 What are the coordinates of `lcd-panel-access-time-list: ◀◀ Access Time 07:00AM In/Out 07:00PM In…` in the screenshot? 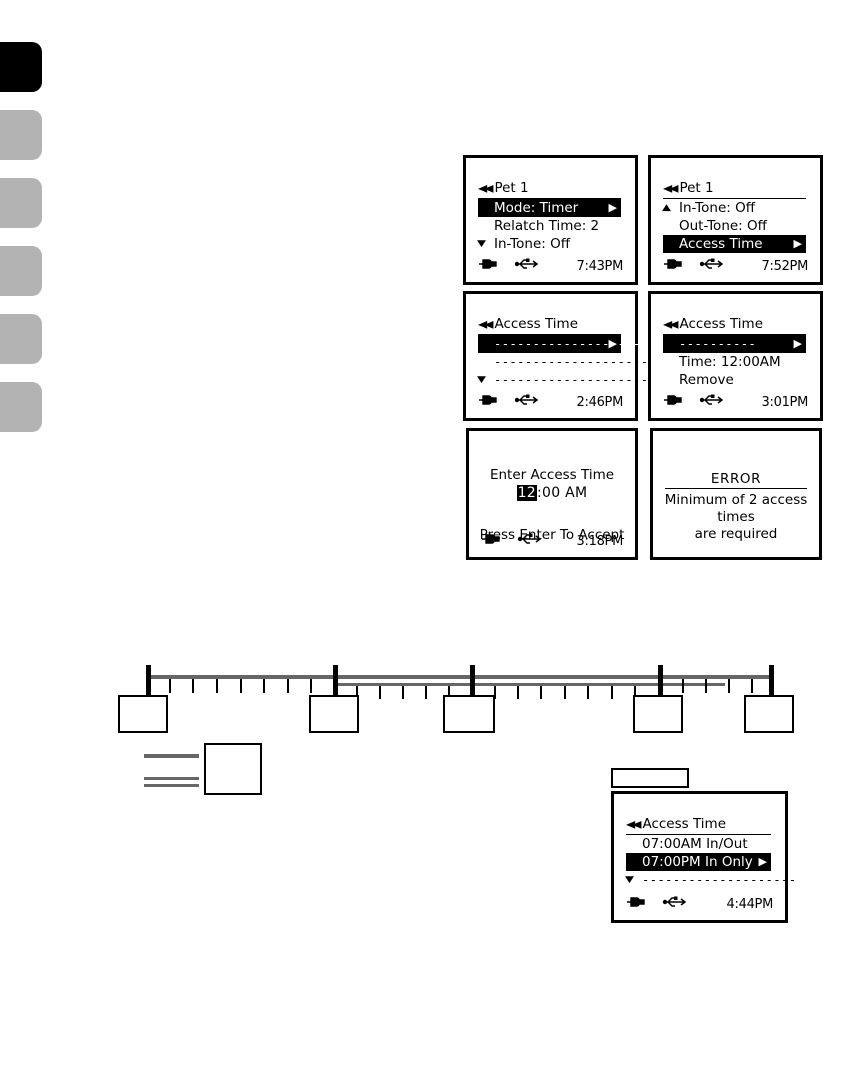 It's located at (703, 857).